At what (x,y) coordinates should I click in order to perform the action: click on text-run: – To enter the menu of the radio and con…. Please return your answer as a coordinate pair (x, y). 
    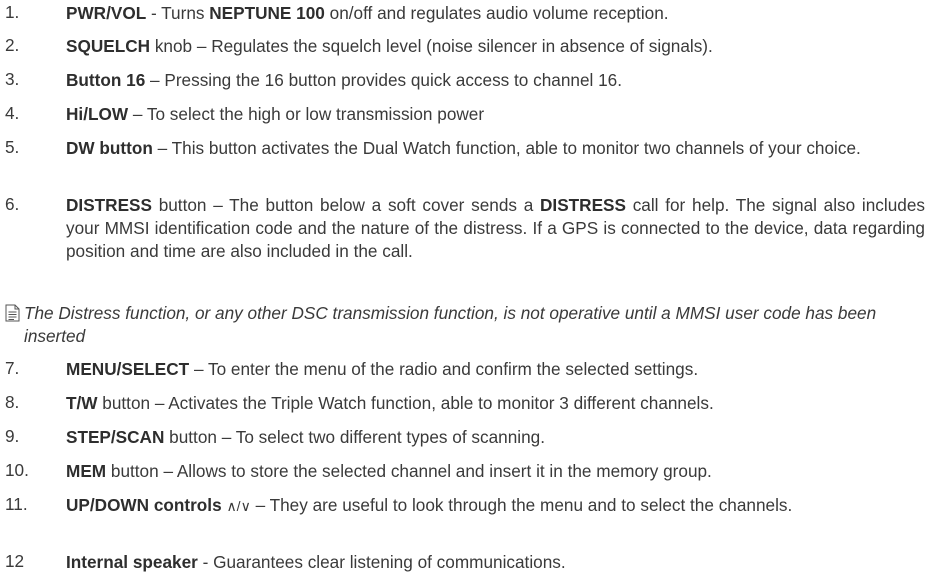
    Looking at the image, I should click on (444, 369).